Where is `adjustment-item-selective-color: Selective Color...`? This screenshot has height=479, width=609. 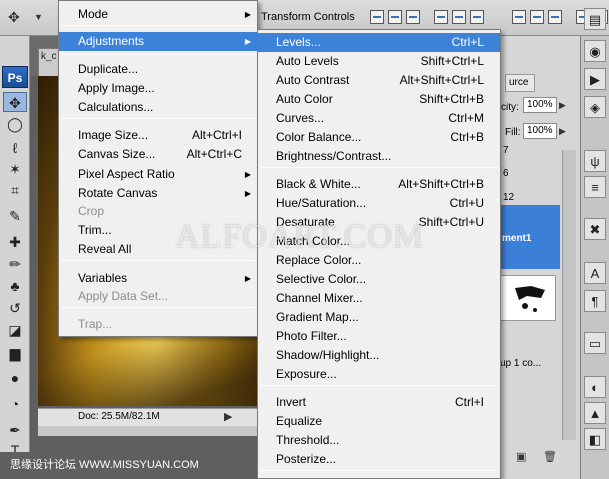
adjustment-item-selective-color: Selective Color... is located at coordinates (379, 279).